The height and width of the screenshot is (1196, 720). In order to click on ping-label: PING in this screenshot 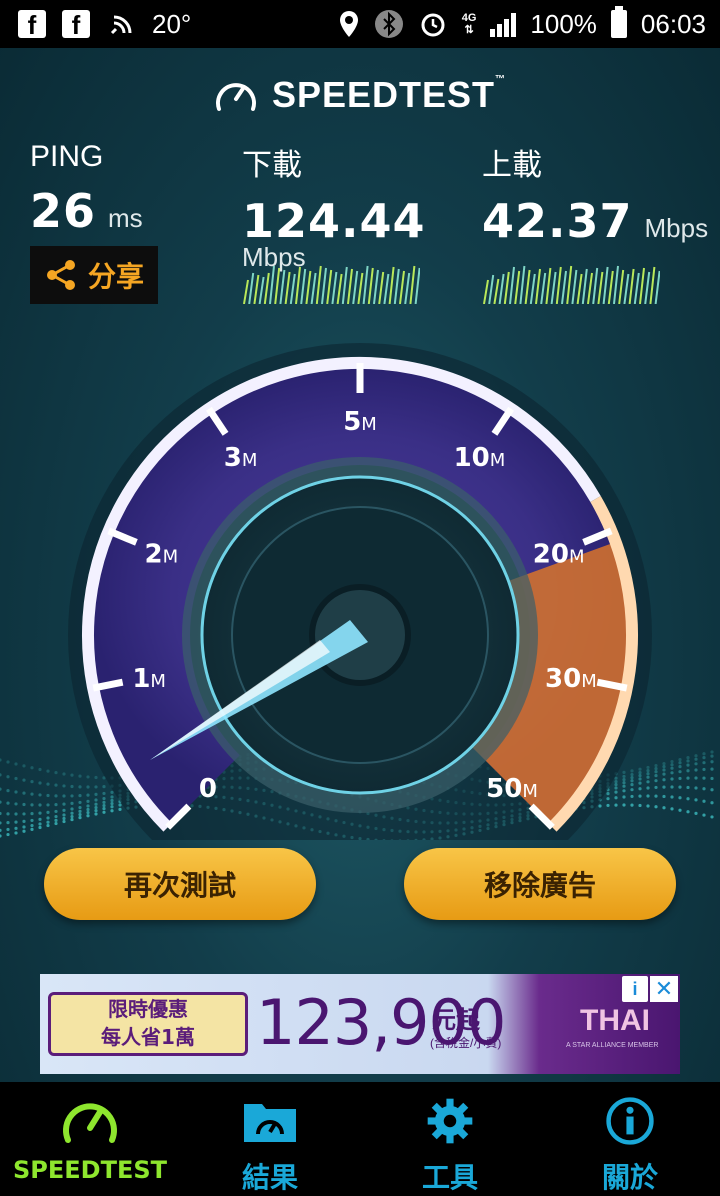, I will do `click(67, 156)`.